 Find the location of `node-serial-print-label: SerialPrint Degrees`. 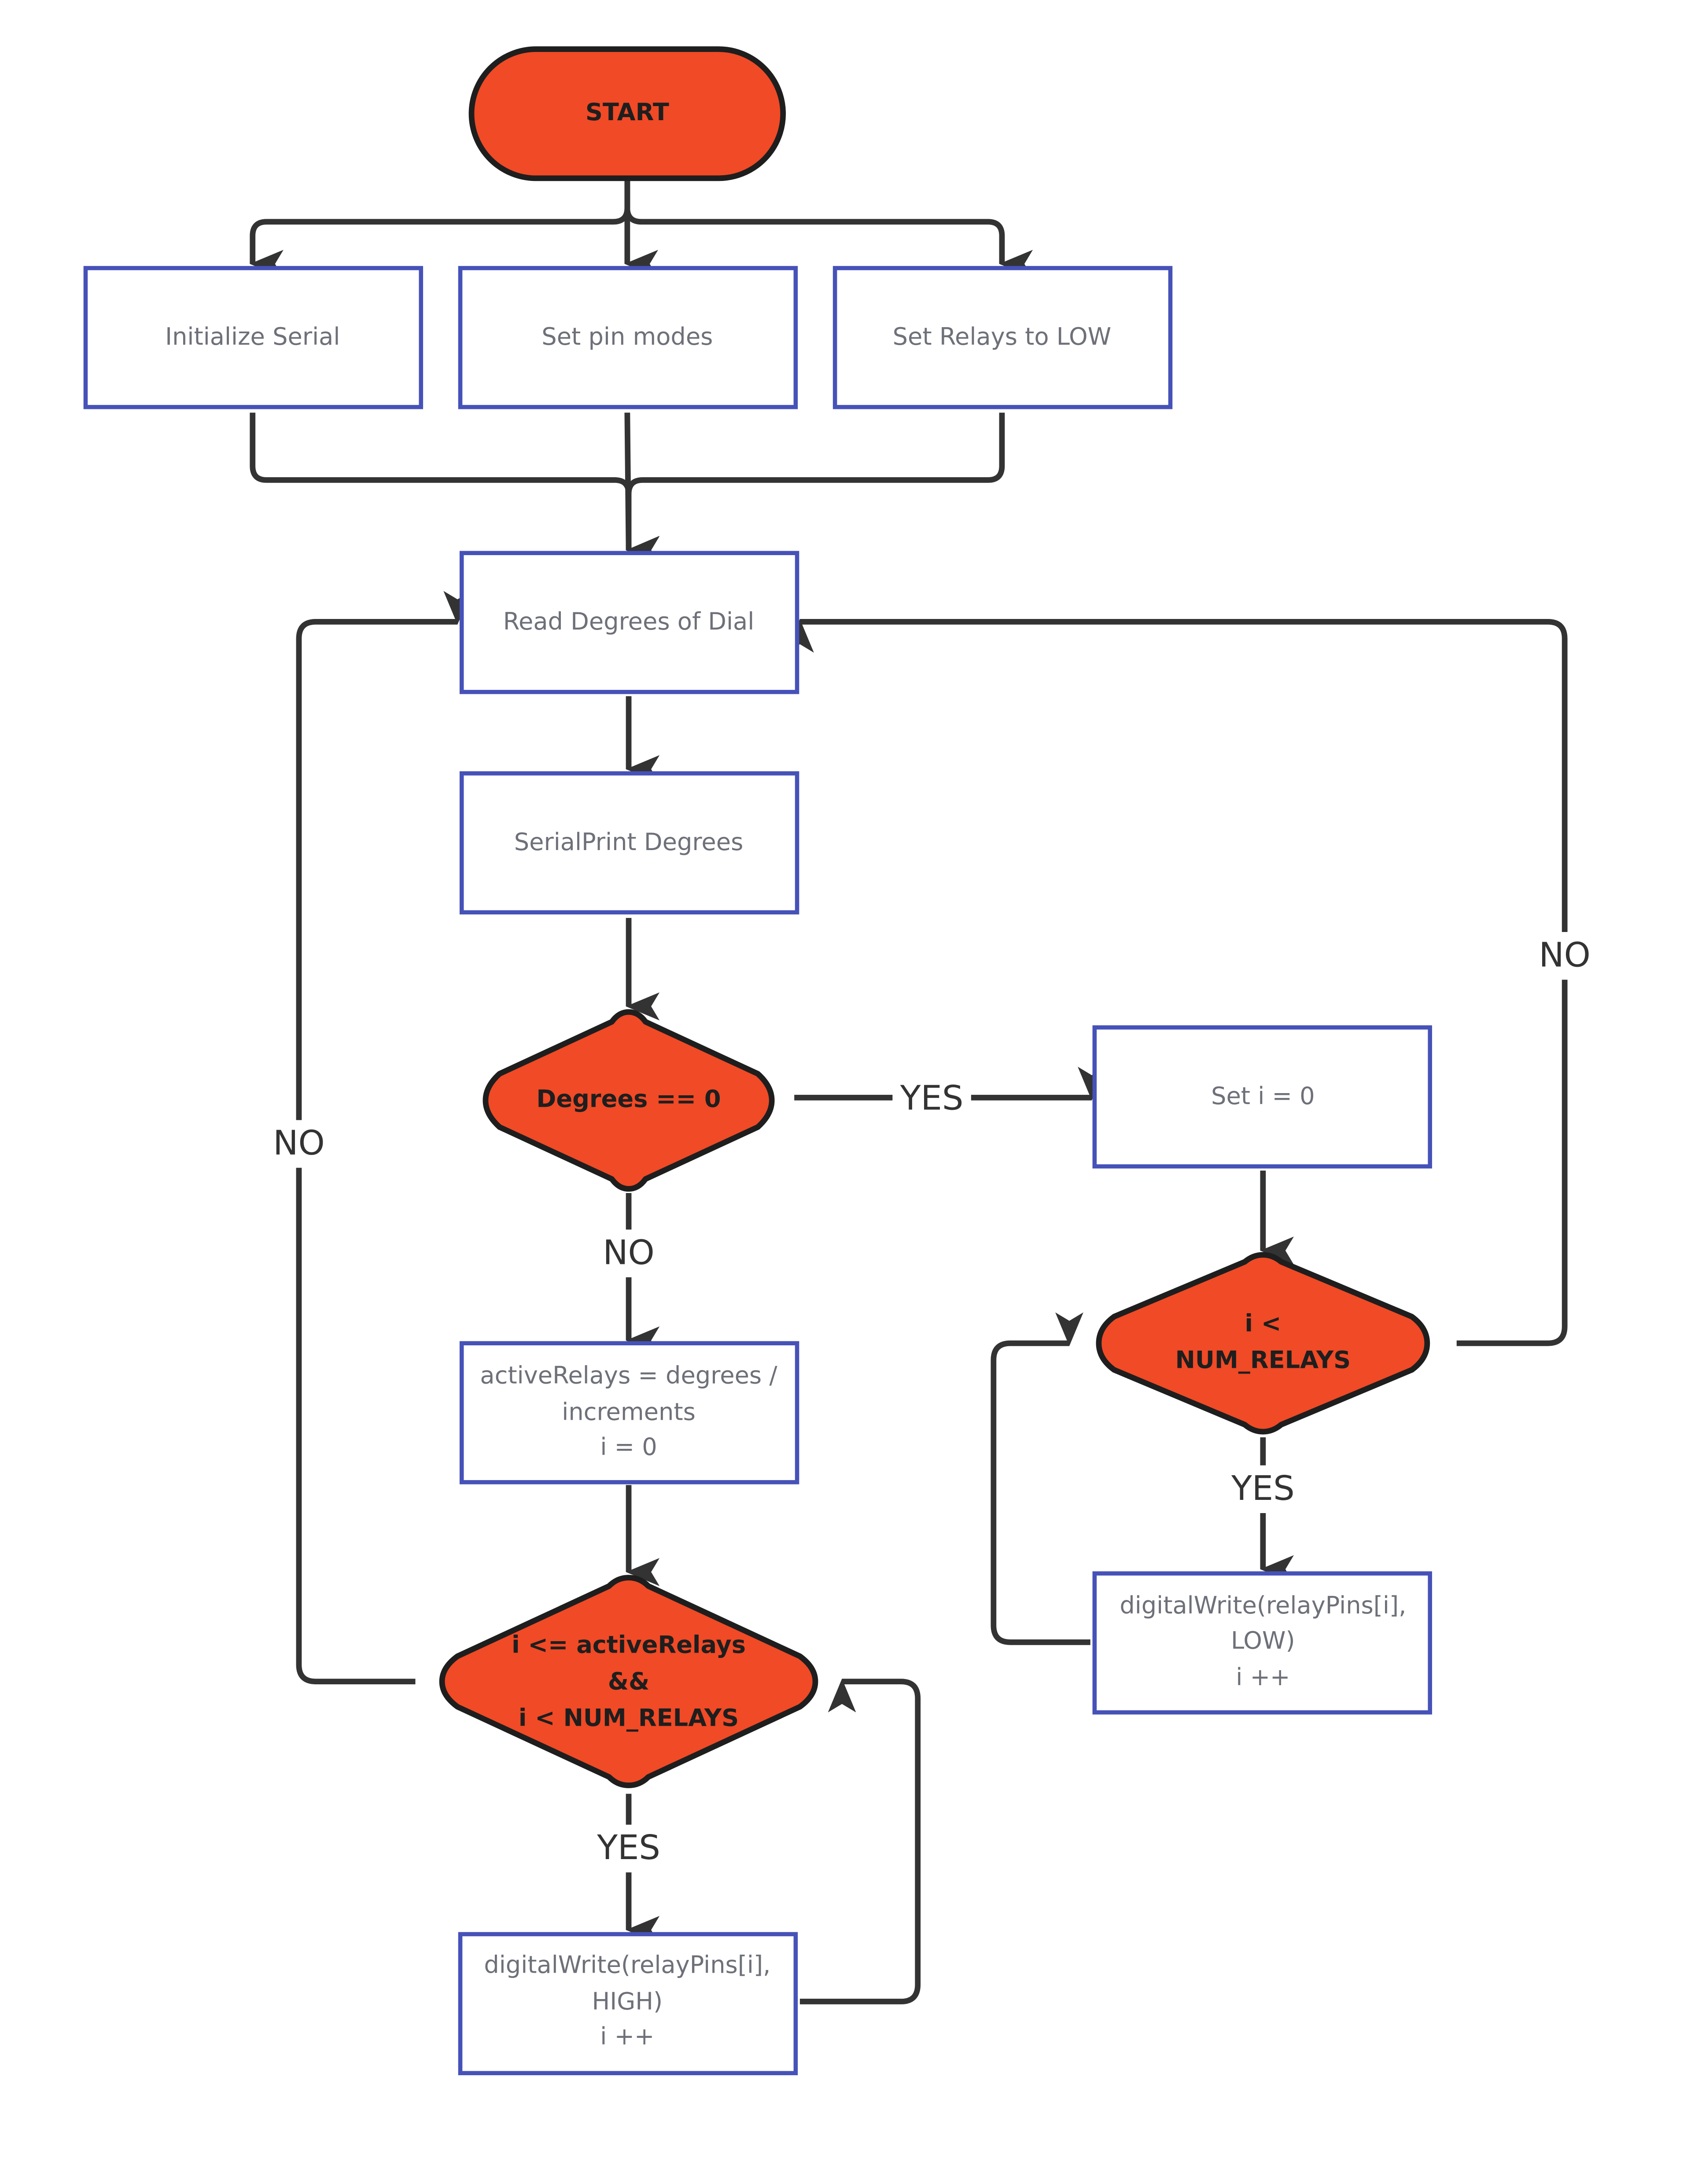

node-serial-print-label: SerialPrint Degrees is located at coordinates (629, 842).